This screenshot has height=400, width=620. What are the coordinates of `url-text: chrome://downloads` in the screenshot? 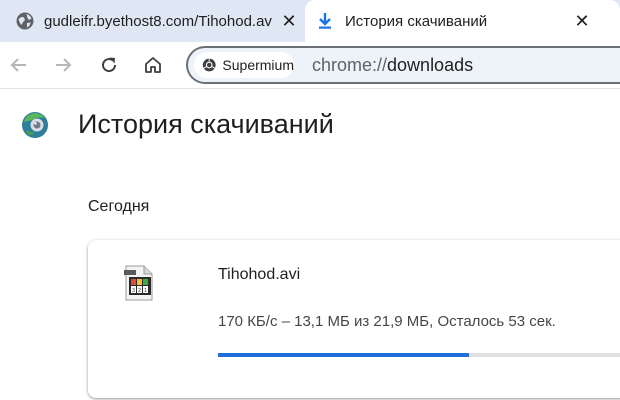 It's located at (392, 65).